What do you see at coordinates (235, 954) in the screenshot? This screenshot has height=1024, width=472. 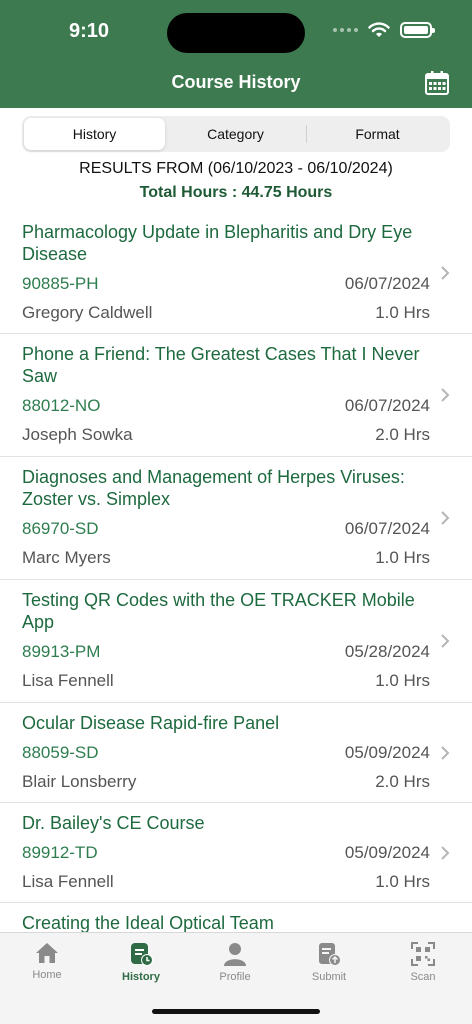 I see `profile-icon` at bounding box center [235, 954].